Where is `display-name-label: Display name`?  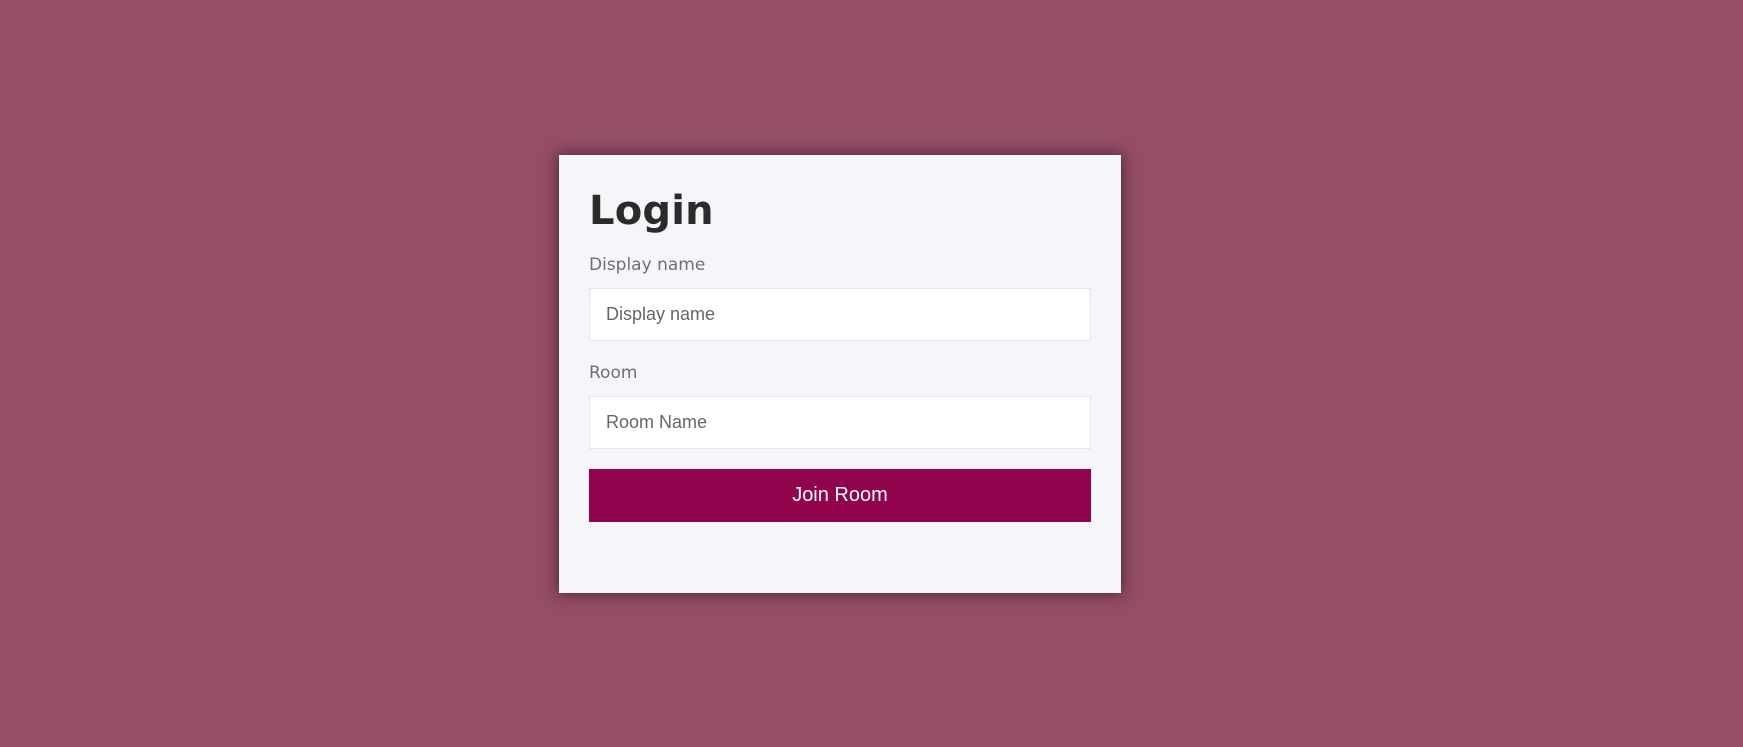 display-name-label: Display name is located at coordinates (647, 265).